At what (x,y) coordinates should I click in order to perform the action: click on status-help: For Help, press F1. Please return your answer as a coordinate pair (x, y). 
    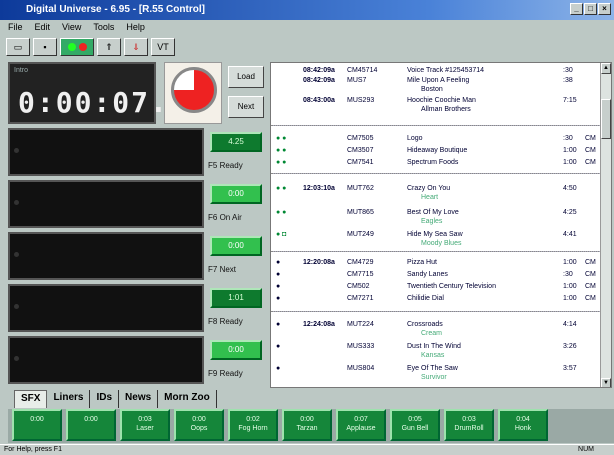
    Looking at the image, I should click on (33, 449).